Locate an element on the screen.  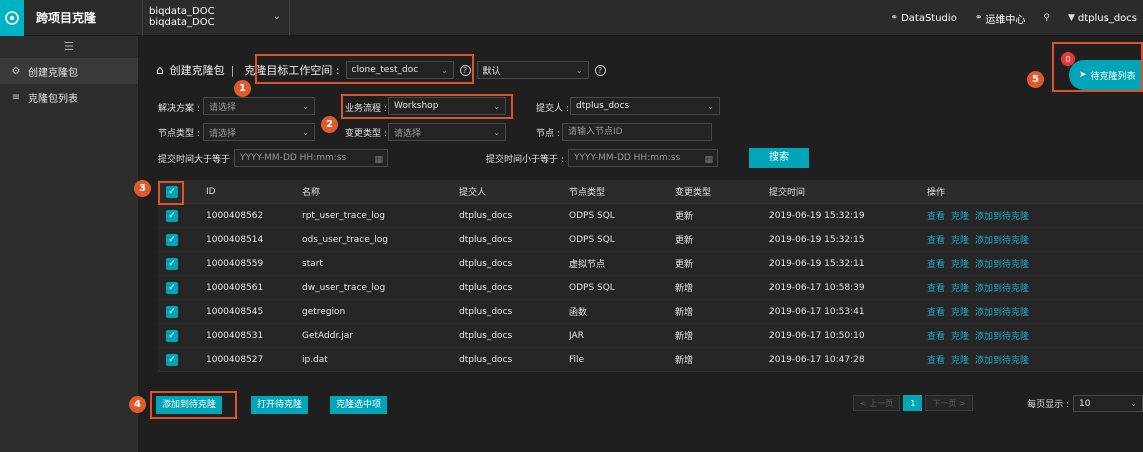
clone-selected-button: 克隆选中项 is located at coordinates (359, 405).